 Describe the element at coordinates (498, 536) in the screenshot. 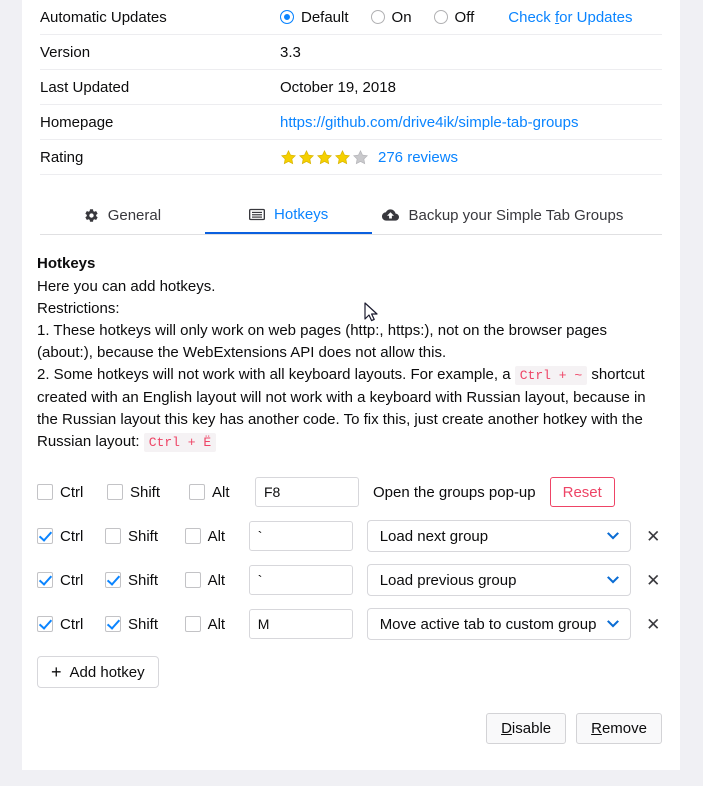

I see `hotkey-2-action-select: Load next group` at that location.